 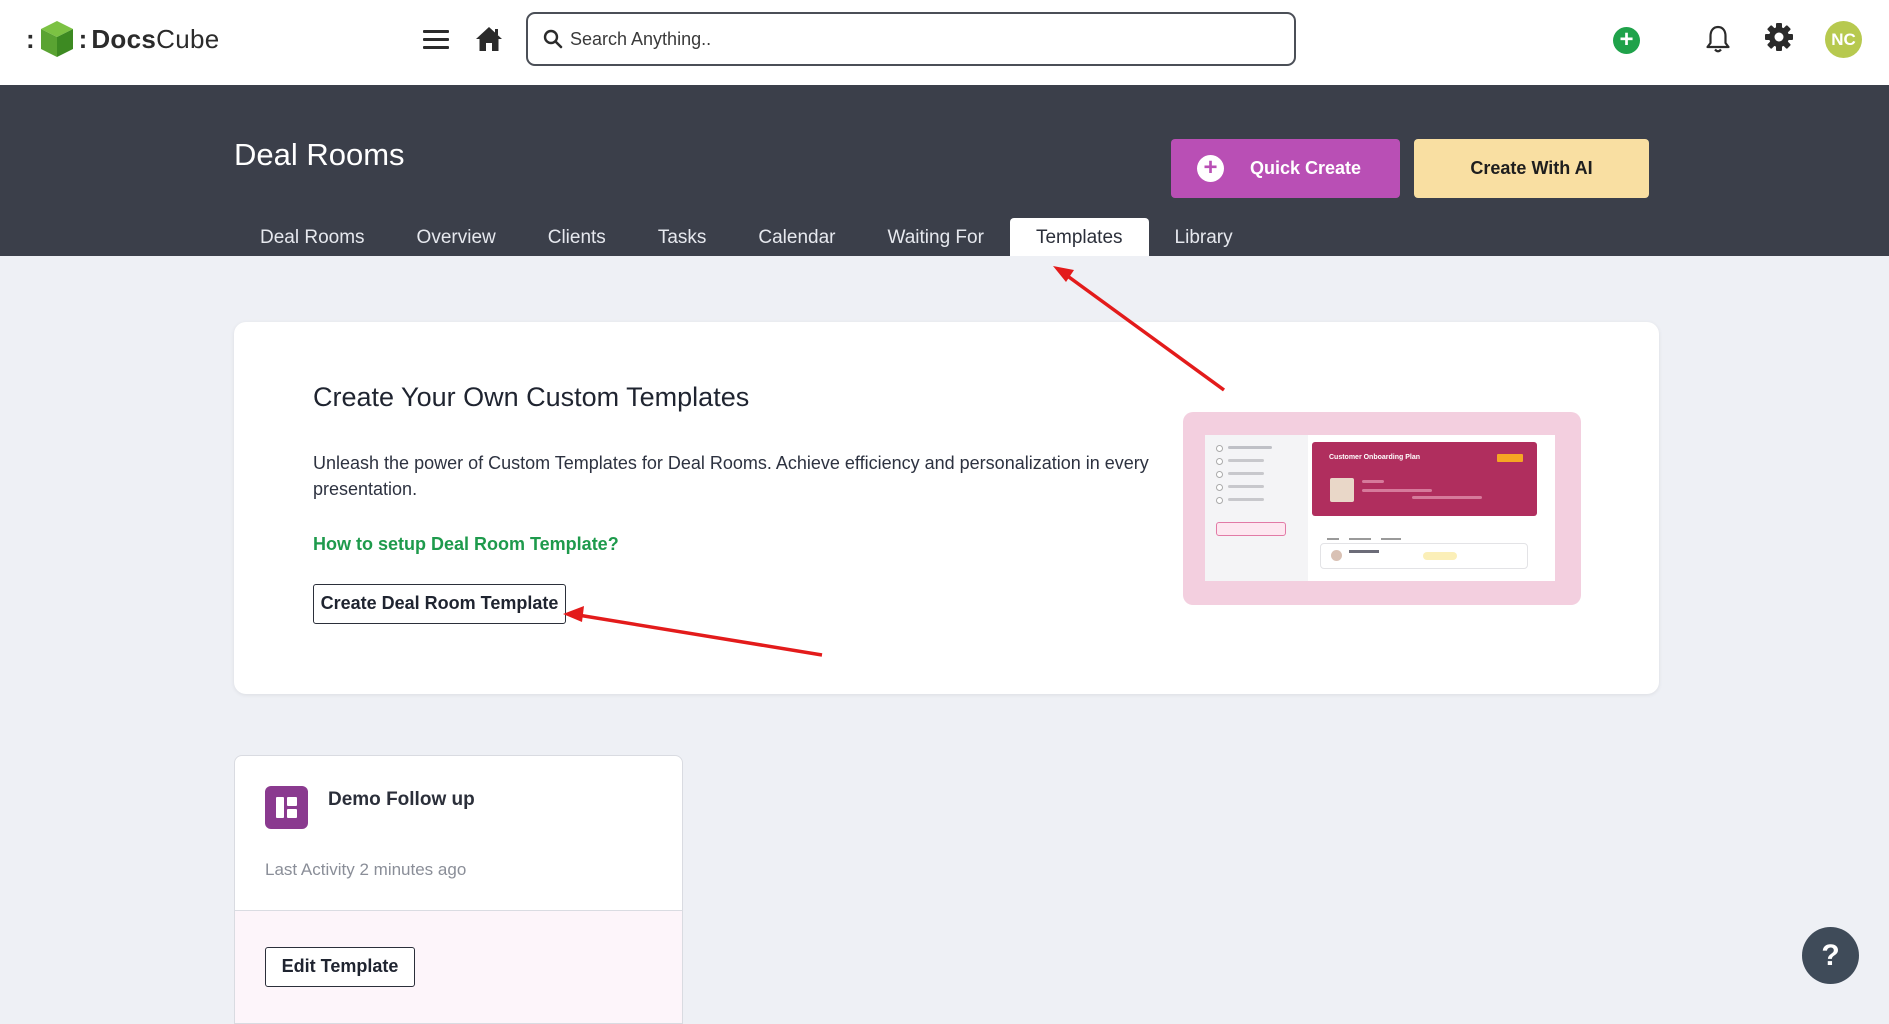 I want to click on template-preview-image: Customer Onboarding Plan, so click(x=1382, y=508).